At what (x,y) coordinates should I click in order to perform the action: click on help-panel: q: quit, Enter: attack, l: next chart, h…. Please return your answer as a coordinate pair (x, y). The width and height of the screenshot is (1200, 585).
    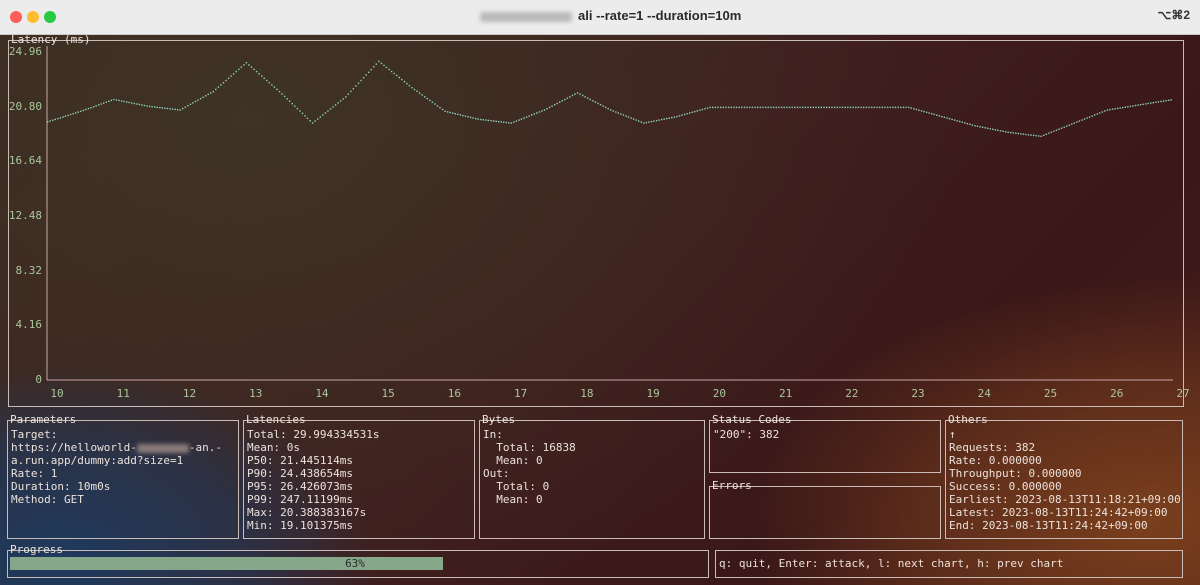
    Looking at the image, I should click on (949, 564).